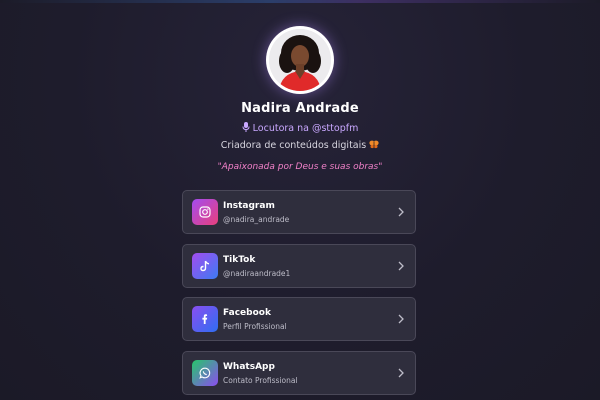  I want to click on link-subtitle: @nadiraandrade1, so click(257, 273).